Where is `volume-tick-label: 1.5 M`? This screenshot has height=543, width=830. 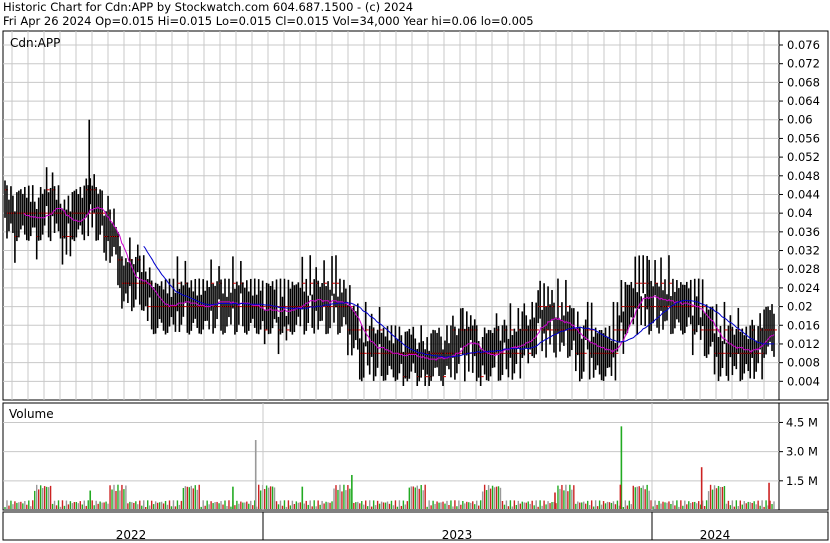 volume-tick-label: 1.5 M is located at coordinates (802, 481).